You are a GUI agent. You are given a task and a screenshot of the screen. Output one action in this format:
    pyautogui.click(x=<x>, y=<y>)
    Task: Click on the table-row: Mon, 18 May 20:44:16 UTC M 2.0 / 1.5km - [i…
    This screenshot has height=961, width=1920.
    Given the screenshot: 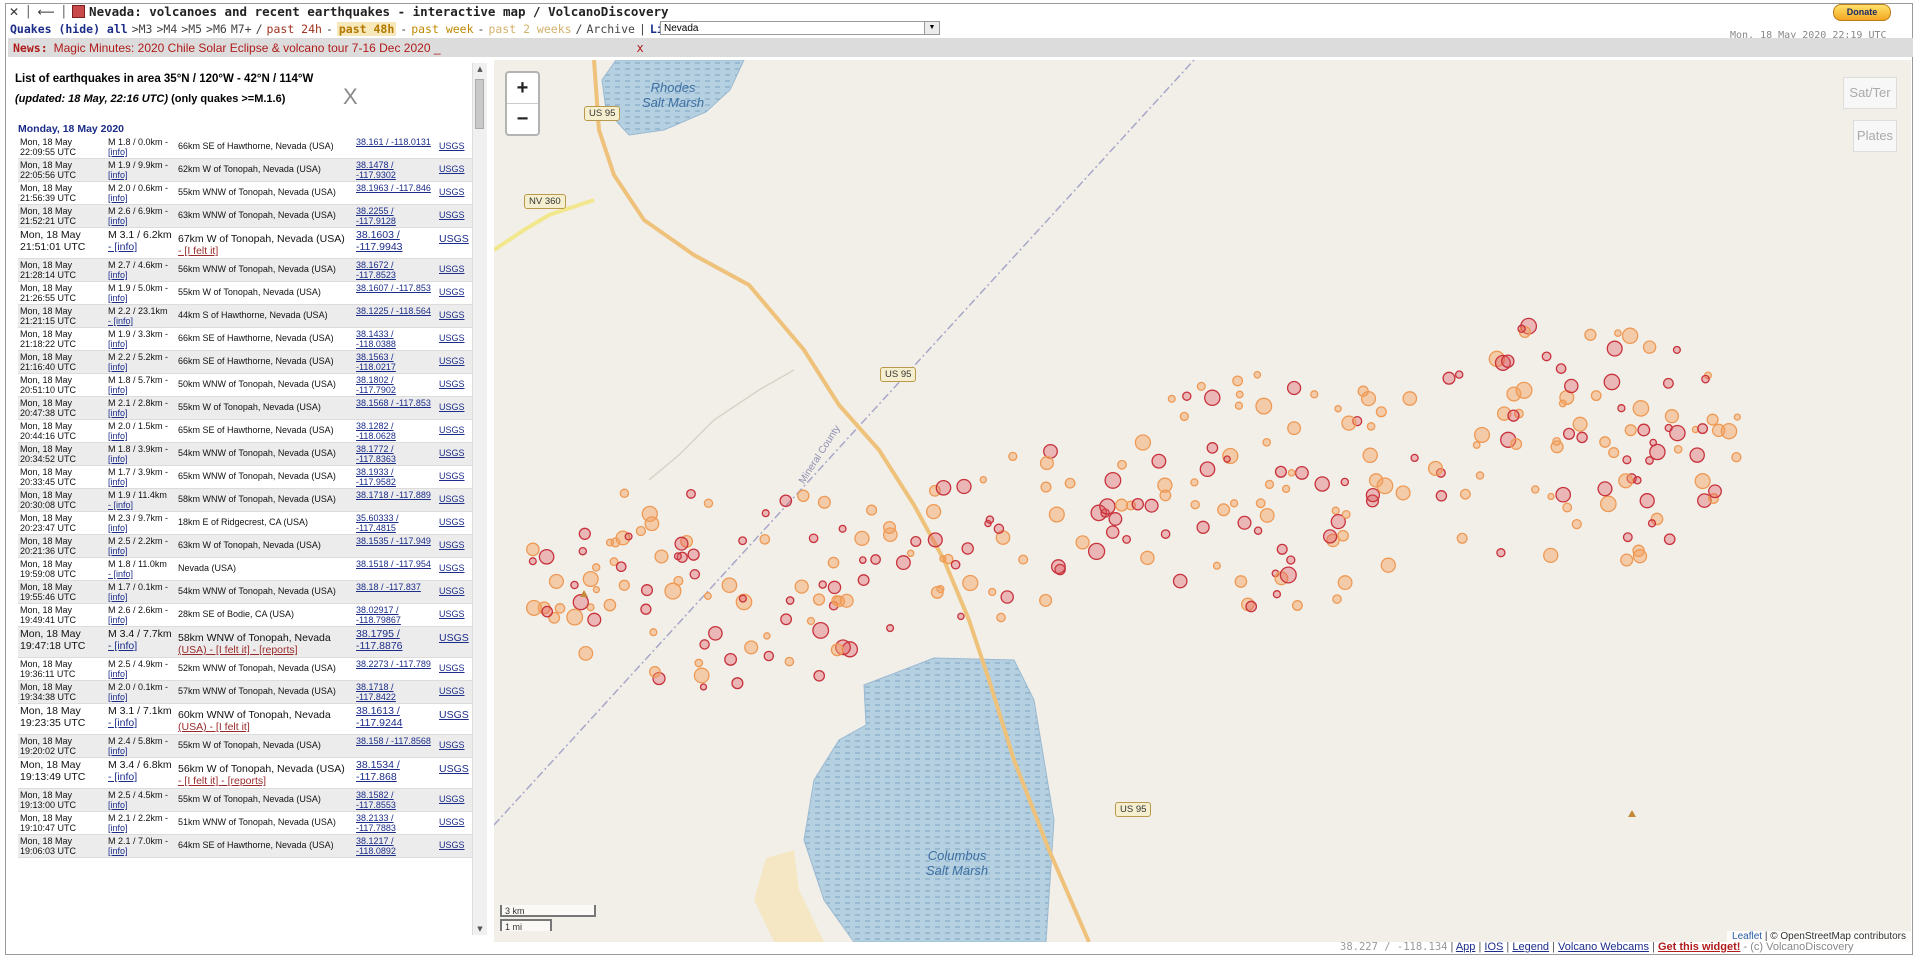 What is the action you would take?
    pyautogui.click(x=245, y=431)
    